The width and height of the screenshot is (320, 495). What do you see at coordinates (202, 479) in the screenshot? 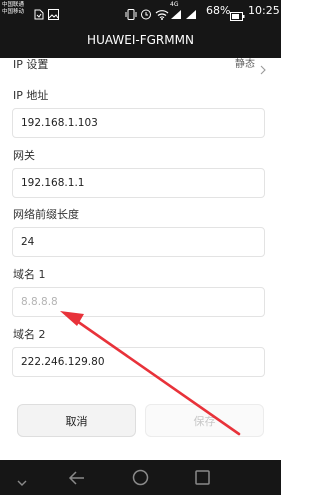
I see `recents-icon` at bounding box center [202, 479].